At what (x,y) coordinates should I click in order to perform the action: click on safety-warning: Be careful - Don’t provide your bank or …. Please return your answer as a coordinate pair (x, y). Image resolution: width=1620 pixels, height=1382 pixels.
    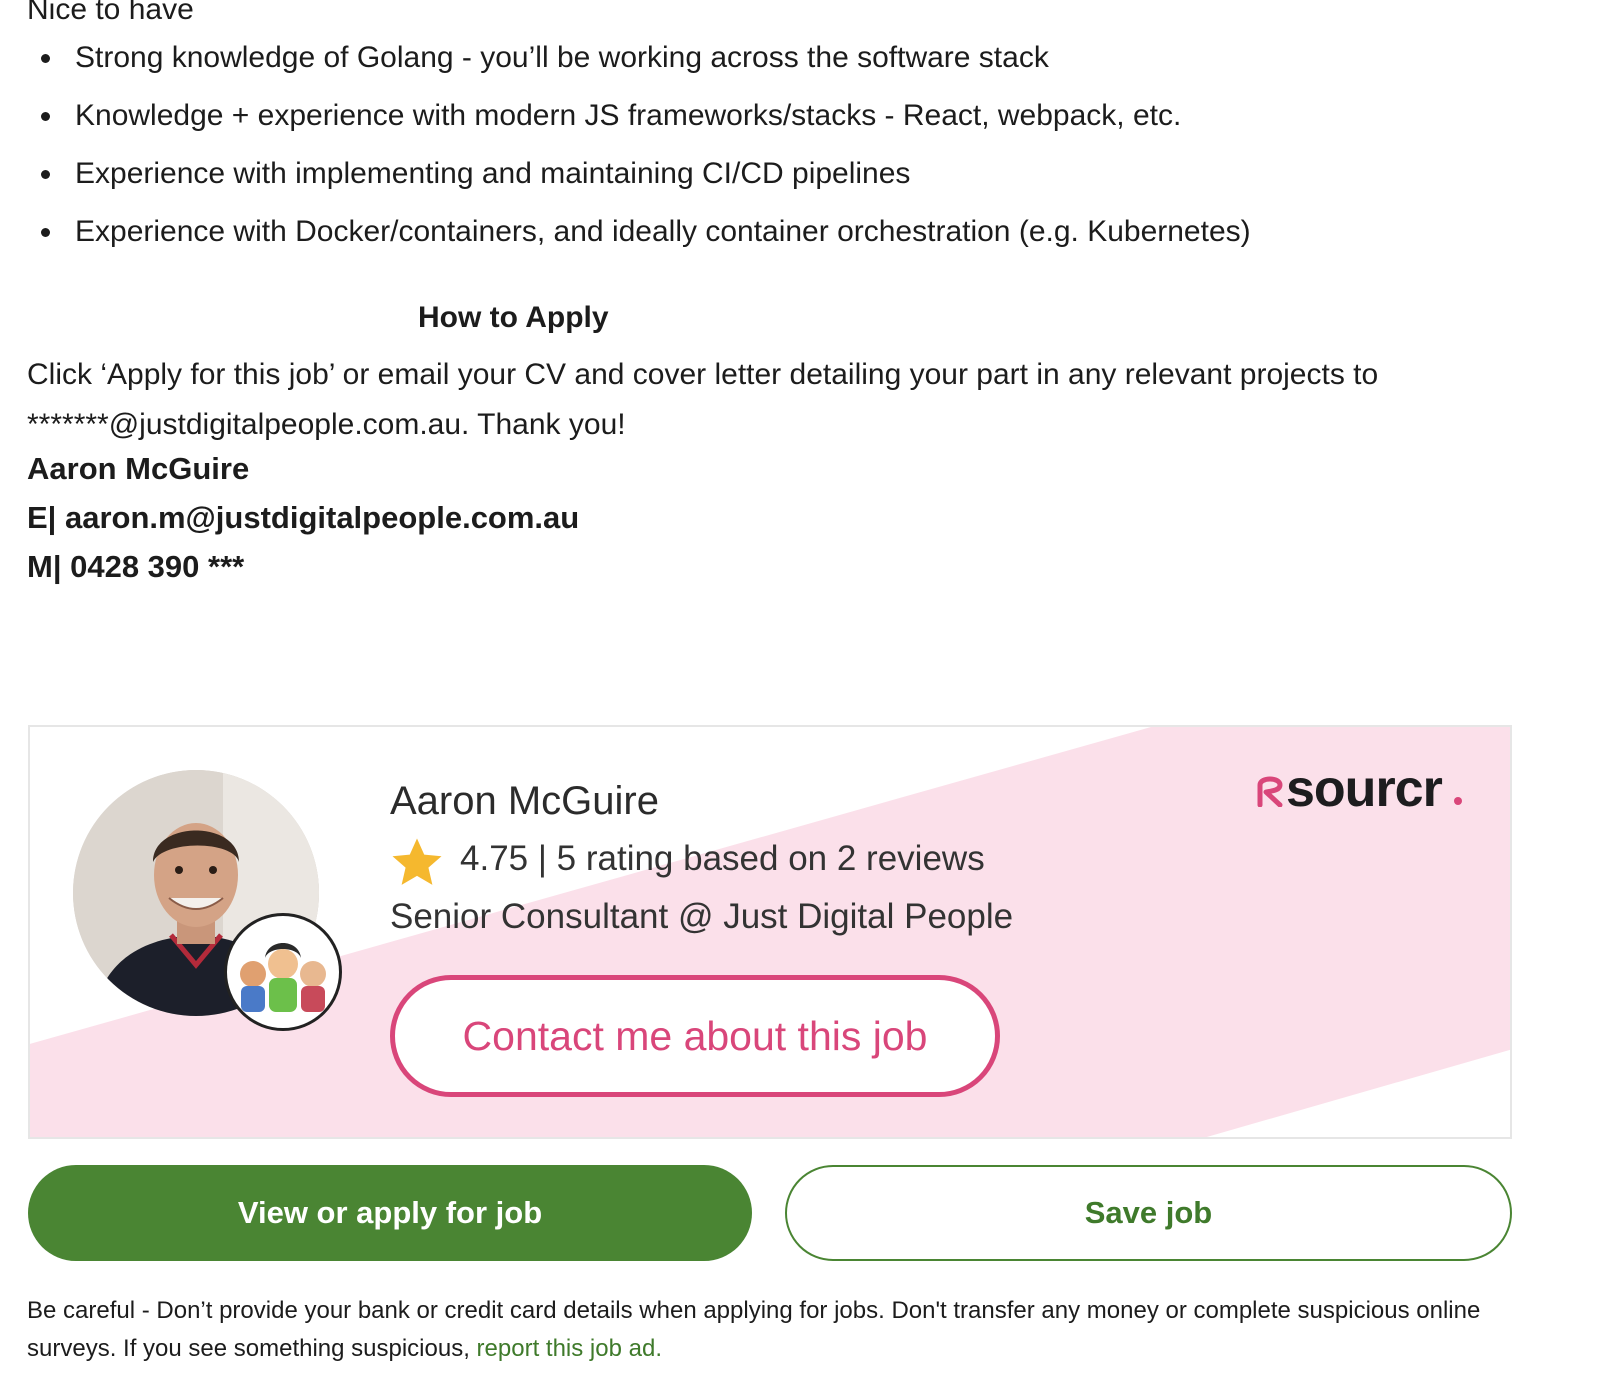
    Looking at the image, I should click on (767, 1330).